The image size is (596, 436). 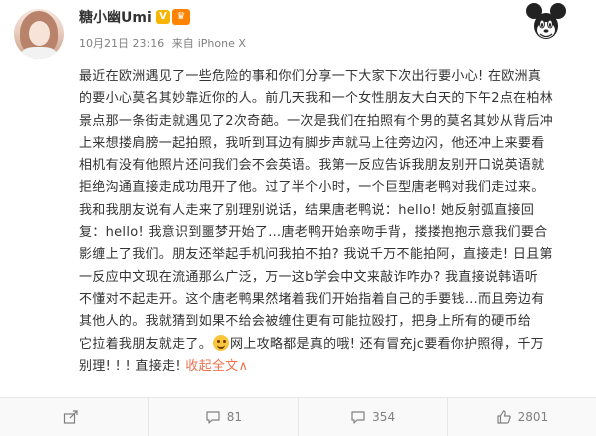 I want to click on post-line: 的要小心莫名其妙靠近你的人。前几天我和一个女性朋友大白天的下午2点在柏林, so click(x=316, y=99).